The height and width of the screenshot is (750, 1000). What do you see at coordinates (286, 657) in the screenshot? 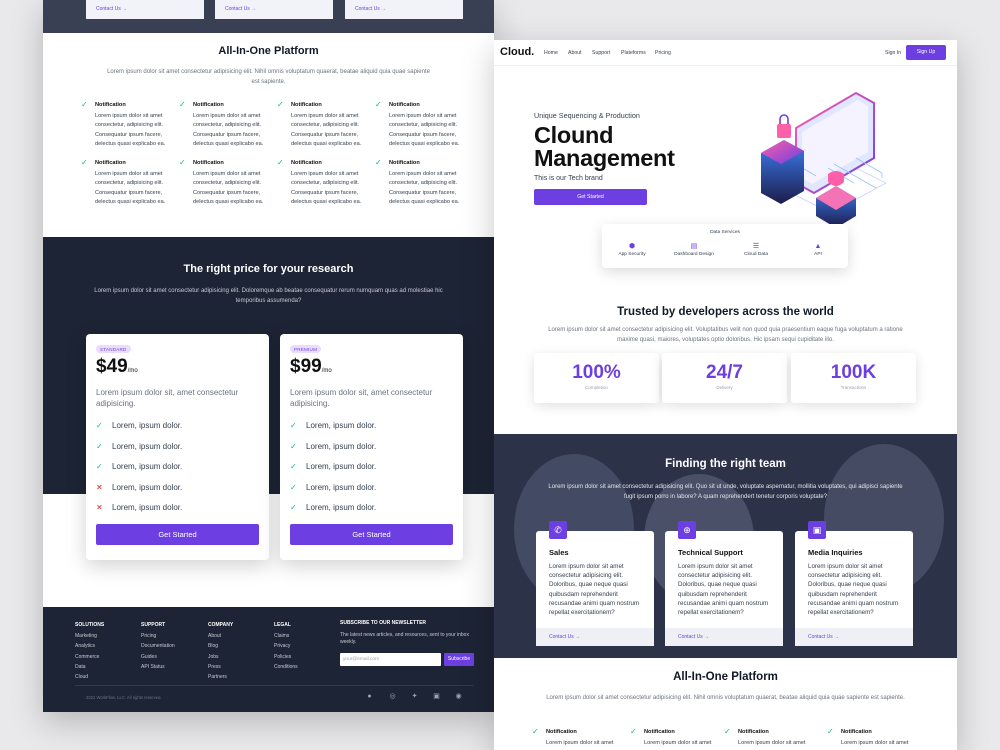
I see `footer-link: Policies` at bounding box center [286, 657].